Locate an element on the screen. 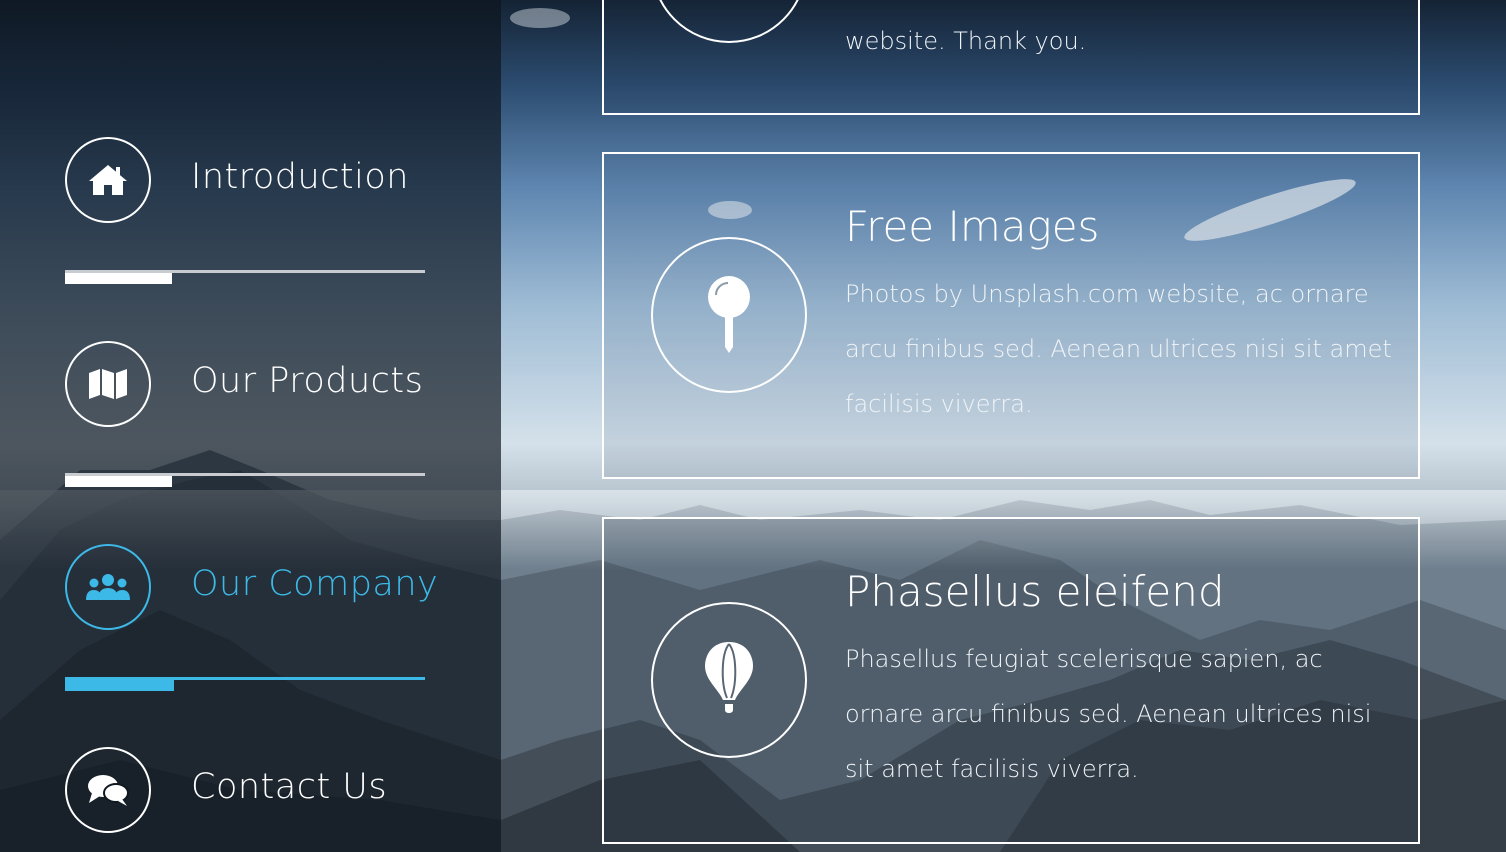 The image size is (1506, 852). home-icon is located at coordinates (108, 180).